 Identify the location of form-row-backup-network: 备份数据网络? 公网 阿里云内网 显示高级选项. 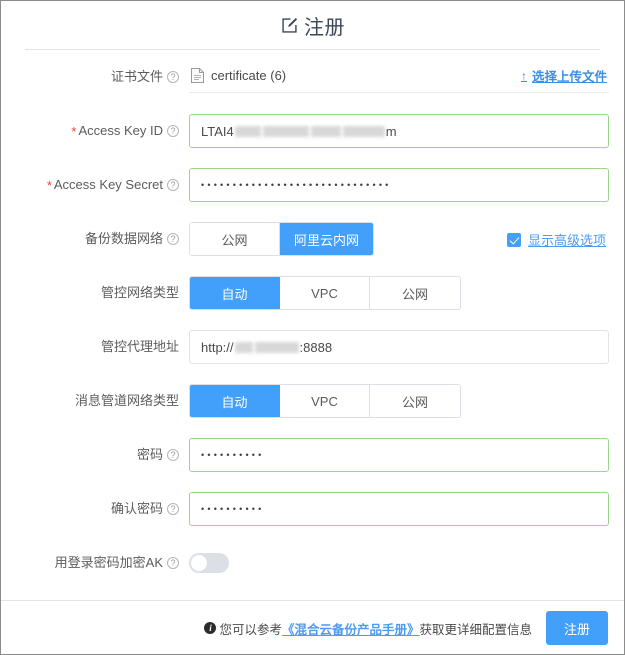
(312, 240).